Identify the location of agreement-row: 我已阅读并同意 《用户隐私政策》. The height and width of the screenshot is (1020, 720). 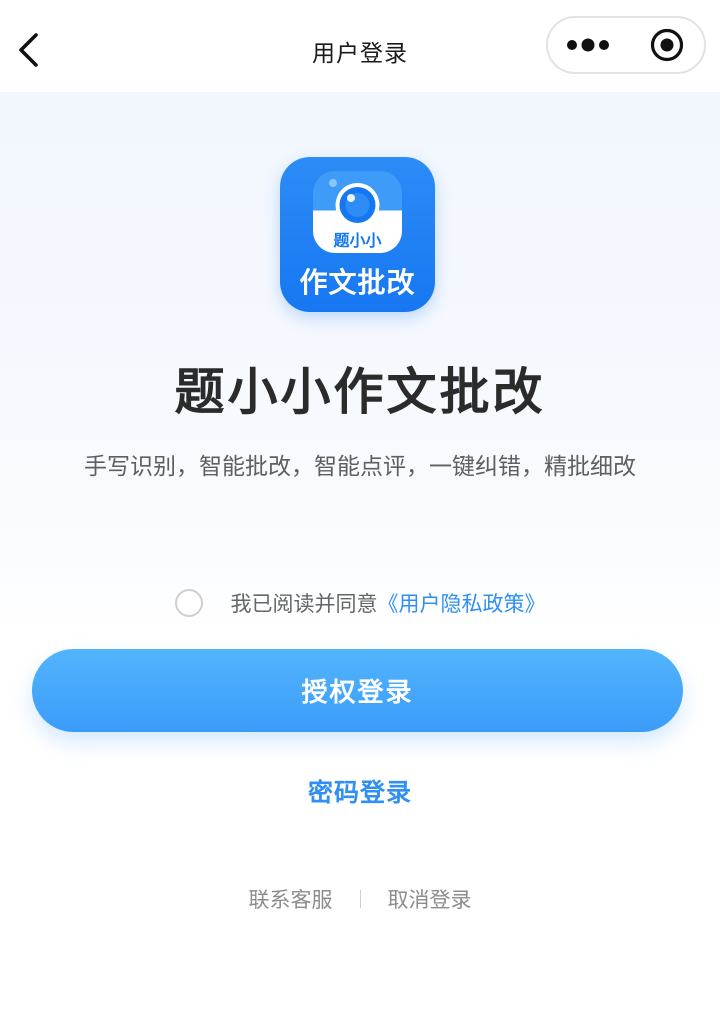
(360, 603).